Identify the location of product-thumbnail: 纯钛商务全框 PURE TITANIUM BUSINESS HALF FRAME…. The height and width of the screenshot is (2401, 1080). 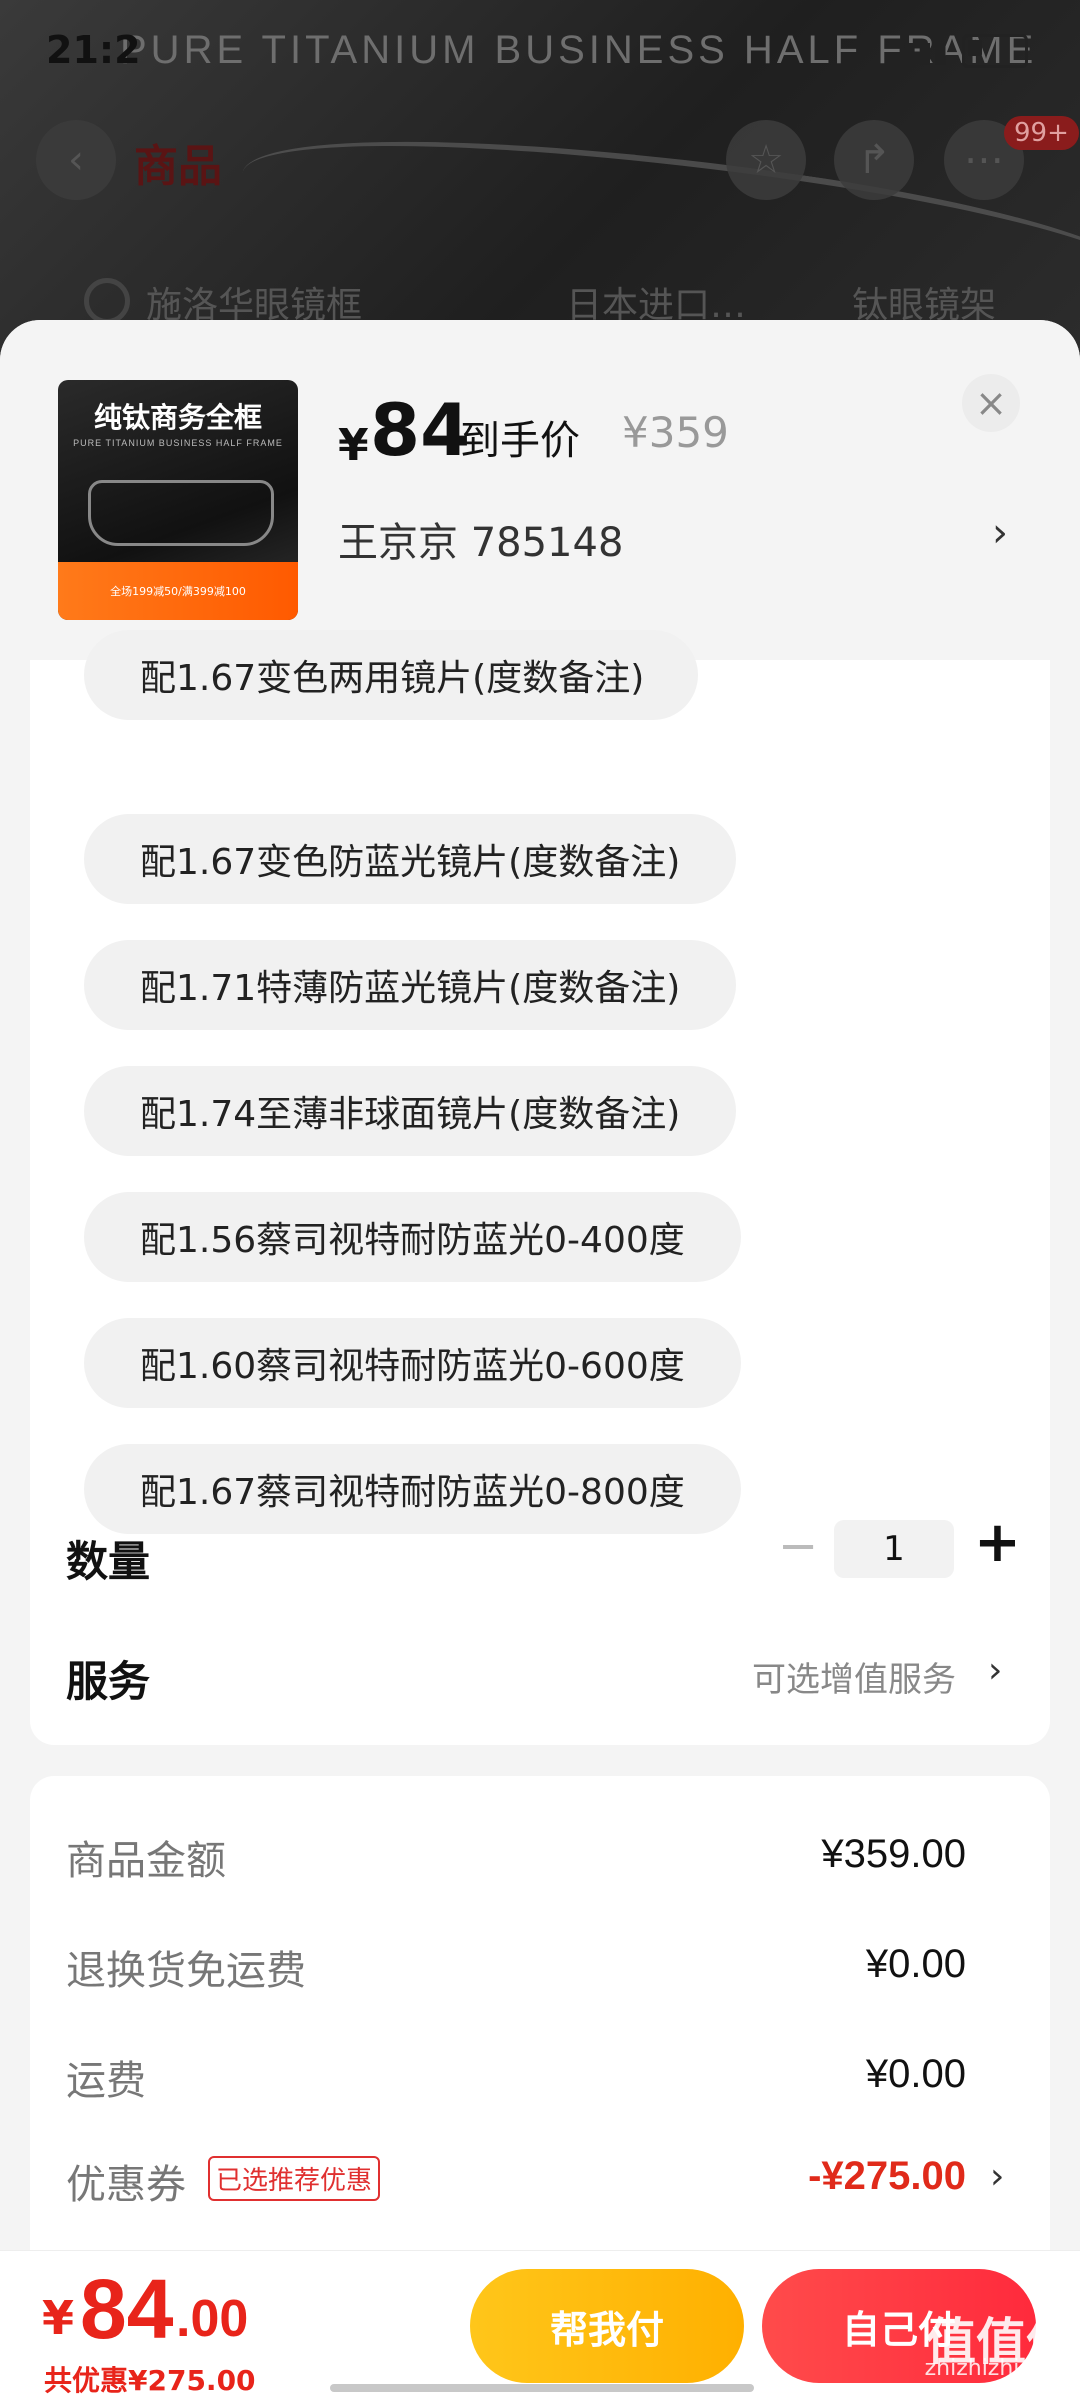
(178, 500).